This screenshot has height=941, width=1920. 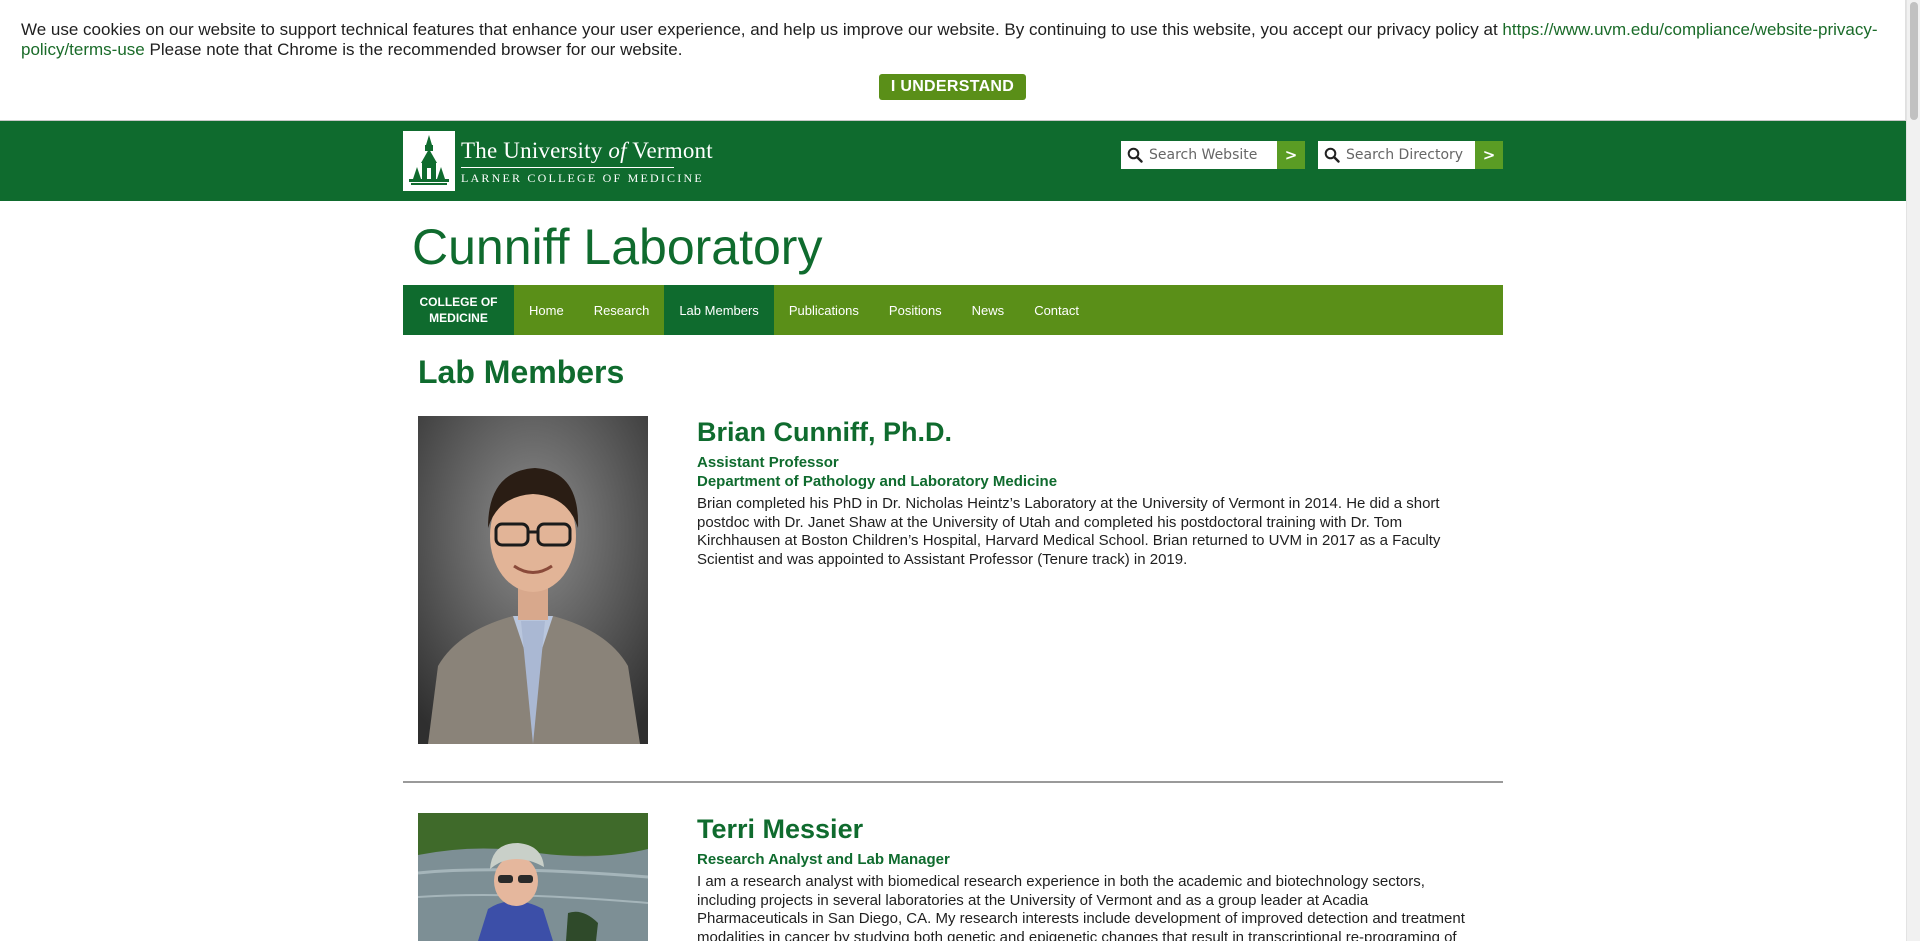 I want to click on nav-item-lab-members: Lab Members, so click(x=719, y=310).